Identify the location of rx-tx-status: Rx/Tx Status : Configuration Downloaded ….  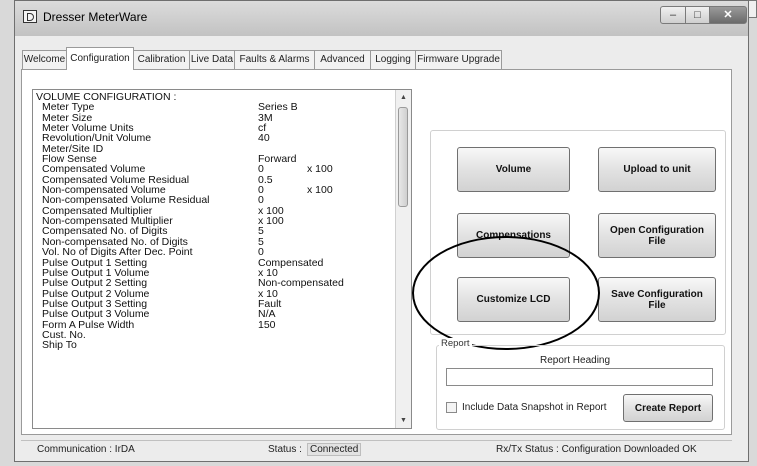
(596, 449).